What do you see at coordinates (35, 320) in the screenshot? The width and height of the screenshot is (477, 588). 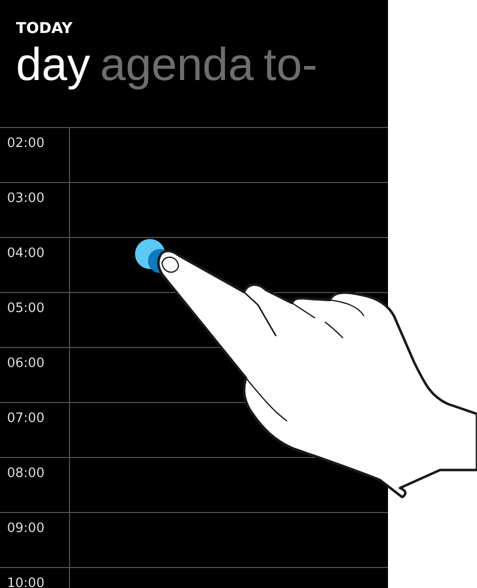 I see `hour-label: 05:00` at bounding box center [35, 320].